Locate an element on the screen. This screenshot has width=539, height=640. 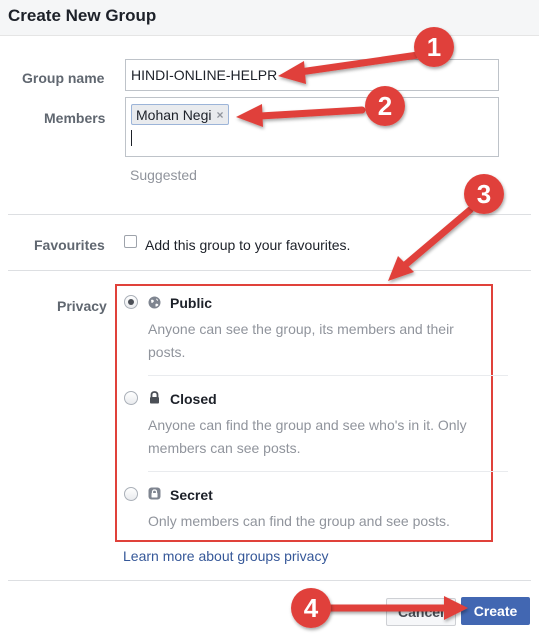
member-token-label: Mohan Negi is located at coordinates (174, 115).